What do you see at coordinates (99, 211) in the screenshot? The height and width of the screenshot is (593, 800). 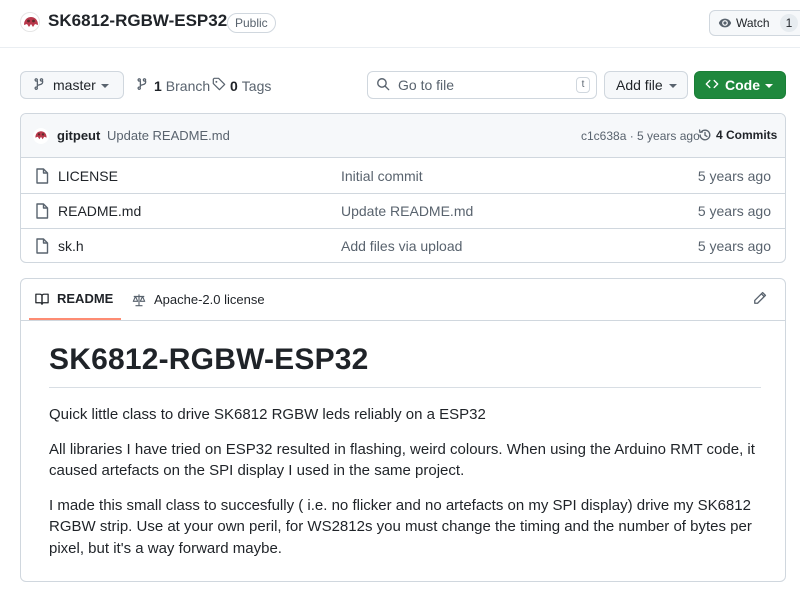 I see `file-name: README.md` at bounding box center [99, 211].